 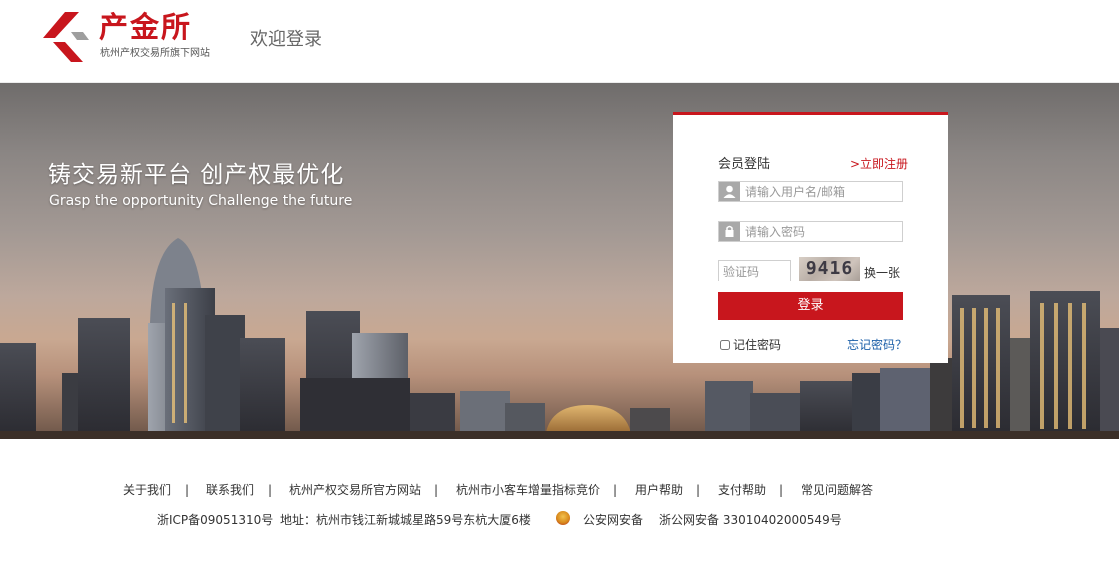 What do you see at coordinates (286, 39) in the screenshot?
I see `welcome-title: 欢迎登录` at bounding box center [286, 39].